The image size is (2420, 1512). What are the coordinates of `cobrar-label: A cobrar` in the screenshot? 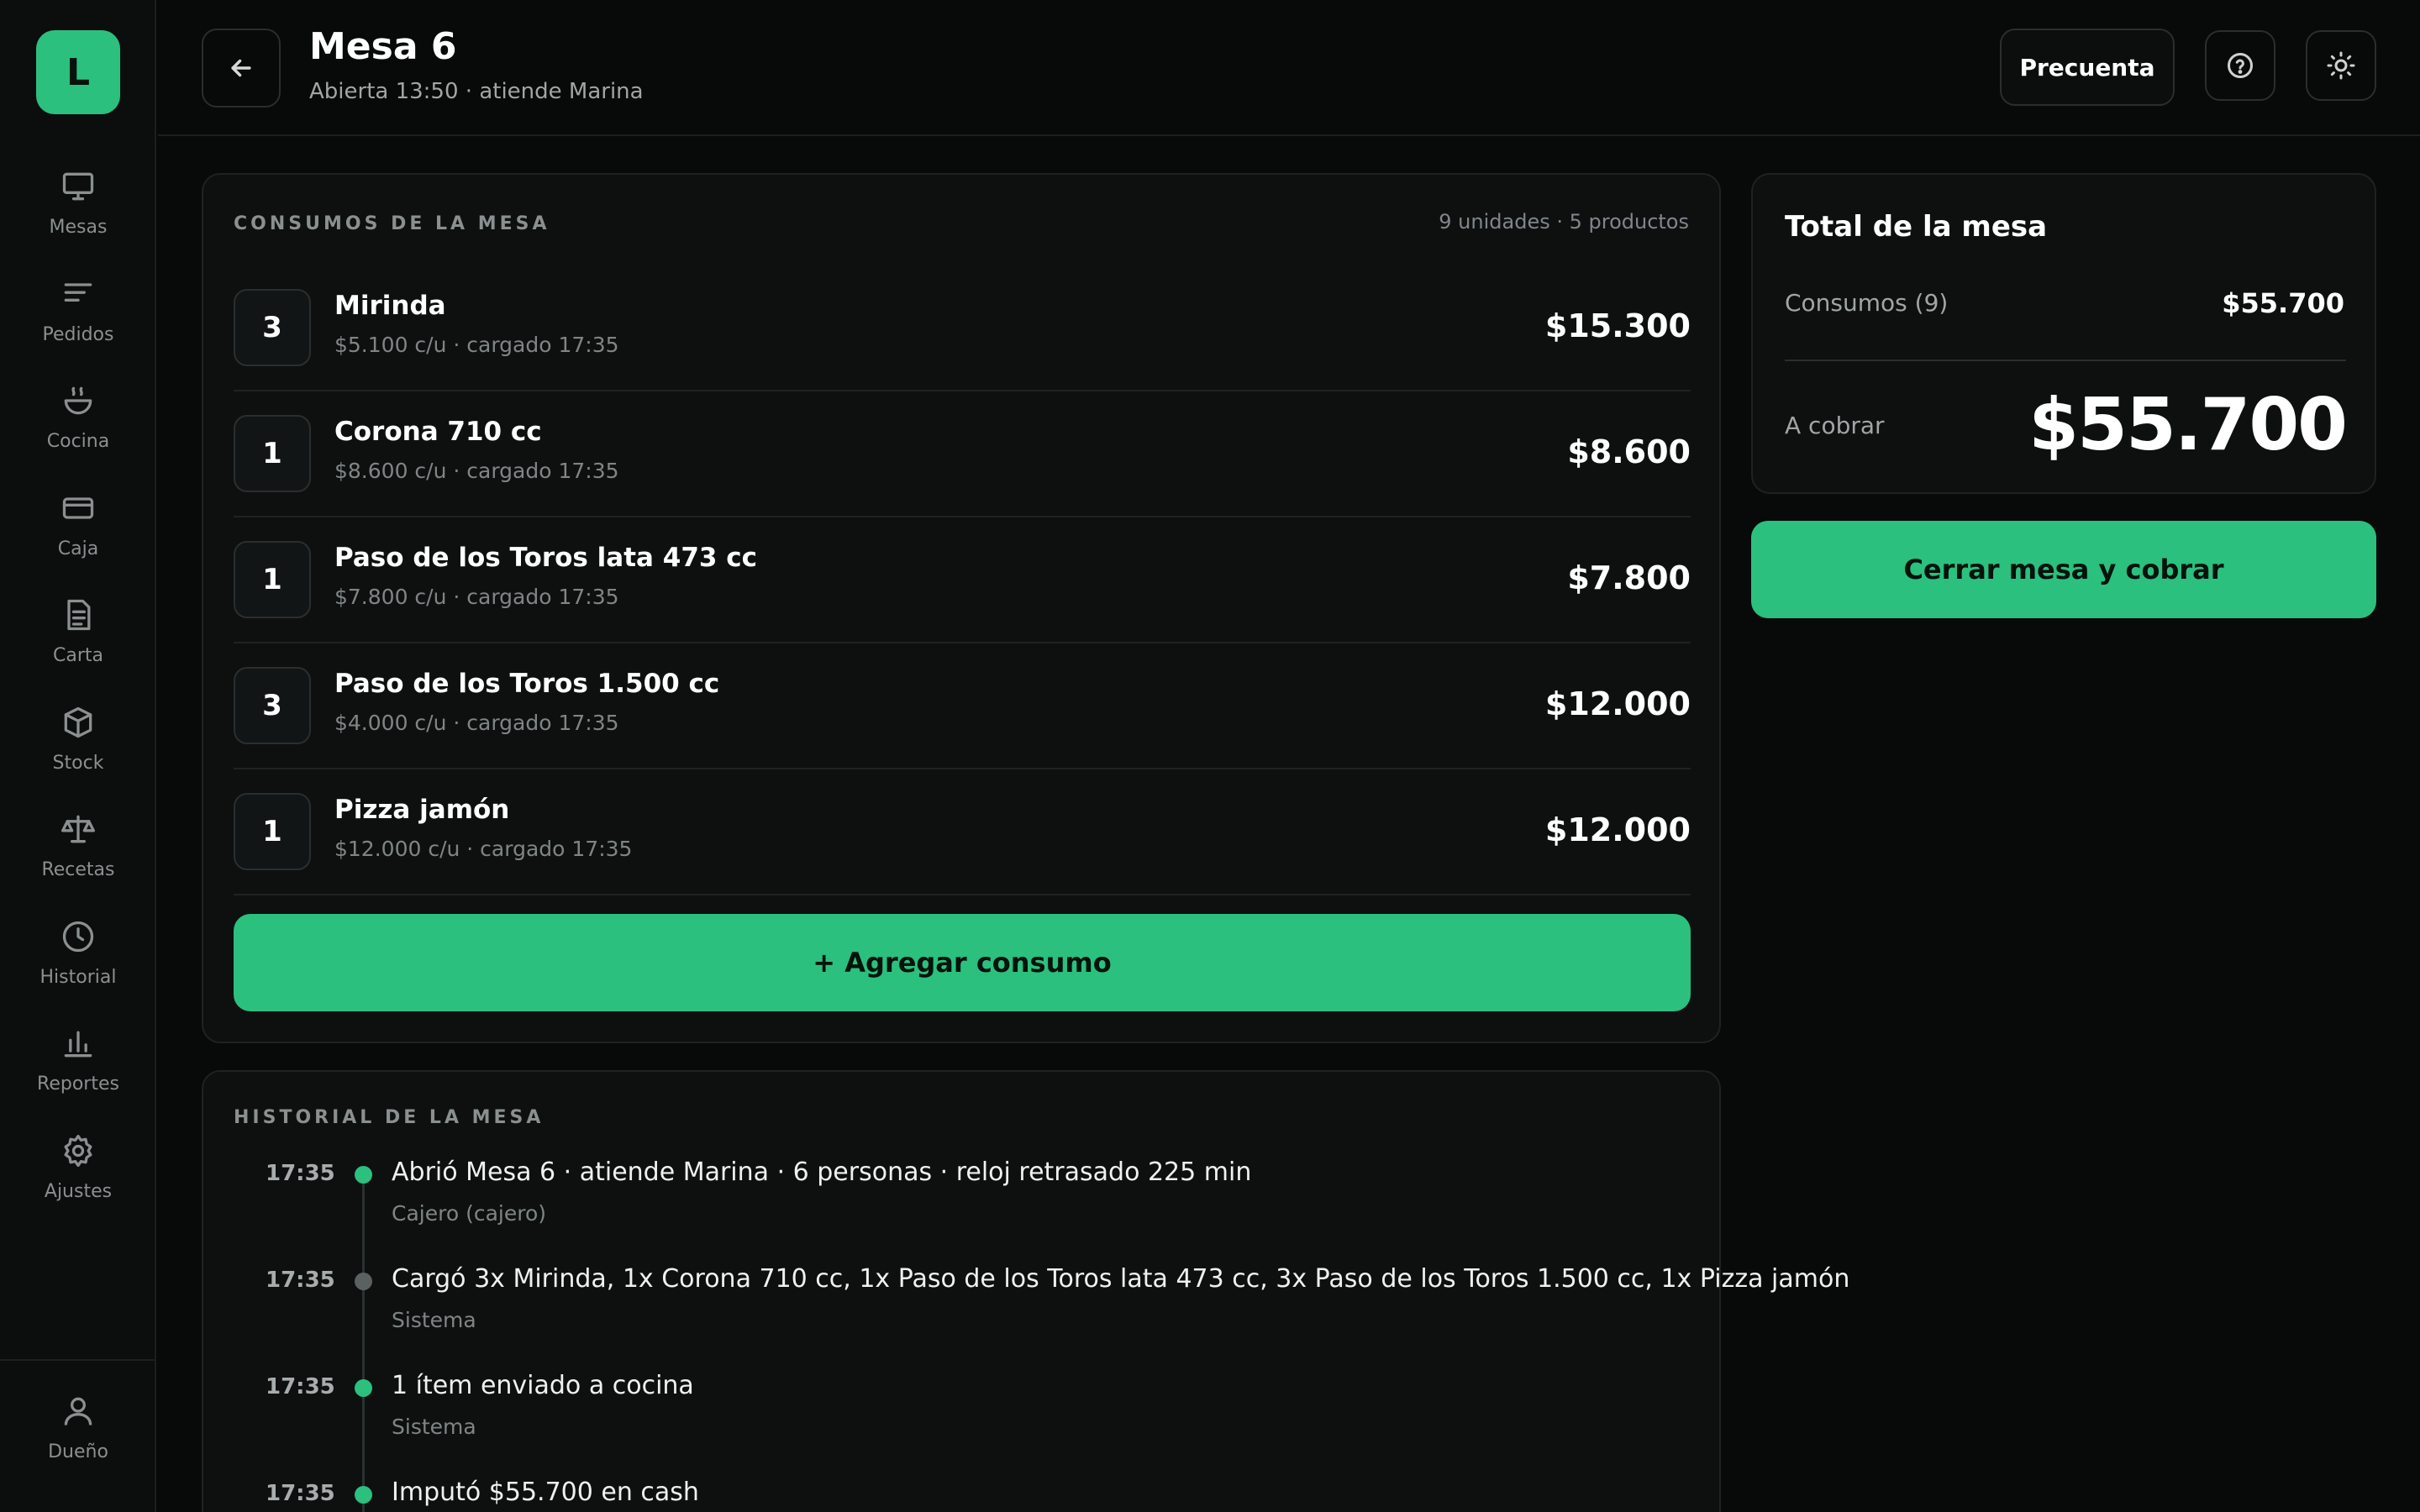 It's located at (1835, 425).